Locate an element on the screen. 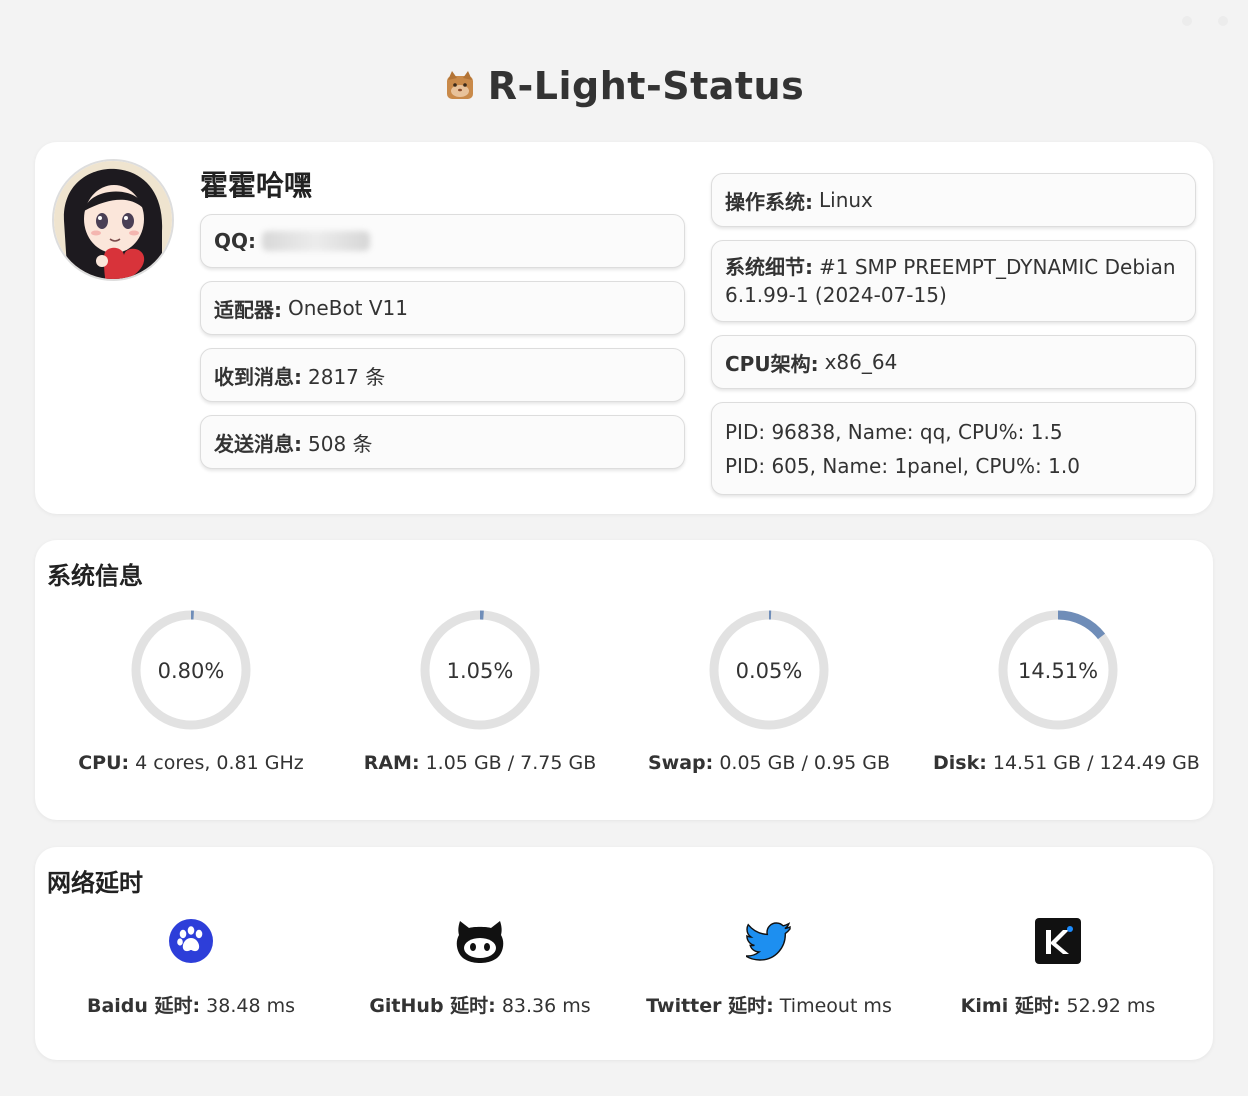  network-label: Baidu 延时: is located at coordinates (143, 1006).